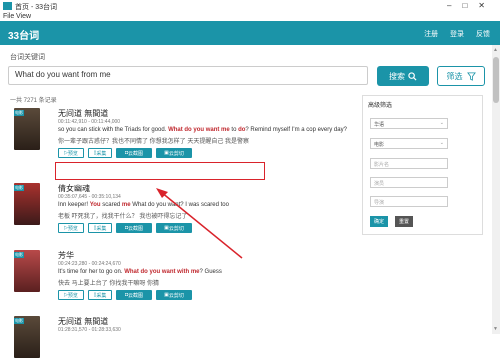 The height and width of the screenshot is (358, 500). What do you see at coordinates (495, 329) in the screenshot?
I see `scroll-down-icon: ▼` at bounding box center [495, 329].